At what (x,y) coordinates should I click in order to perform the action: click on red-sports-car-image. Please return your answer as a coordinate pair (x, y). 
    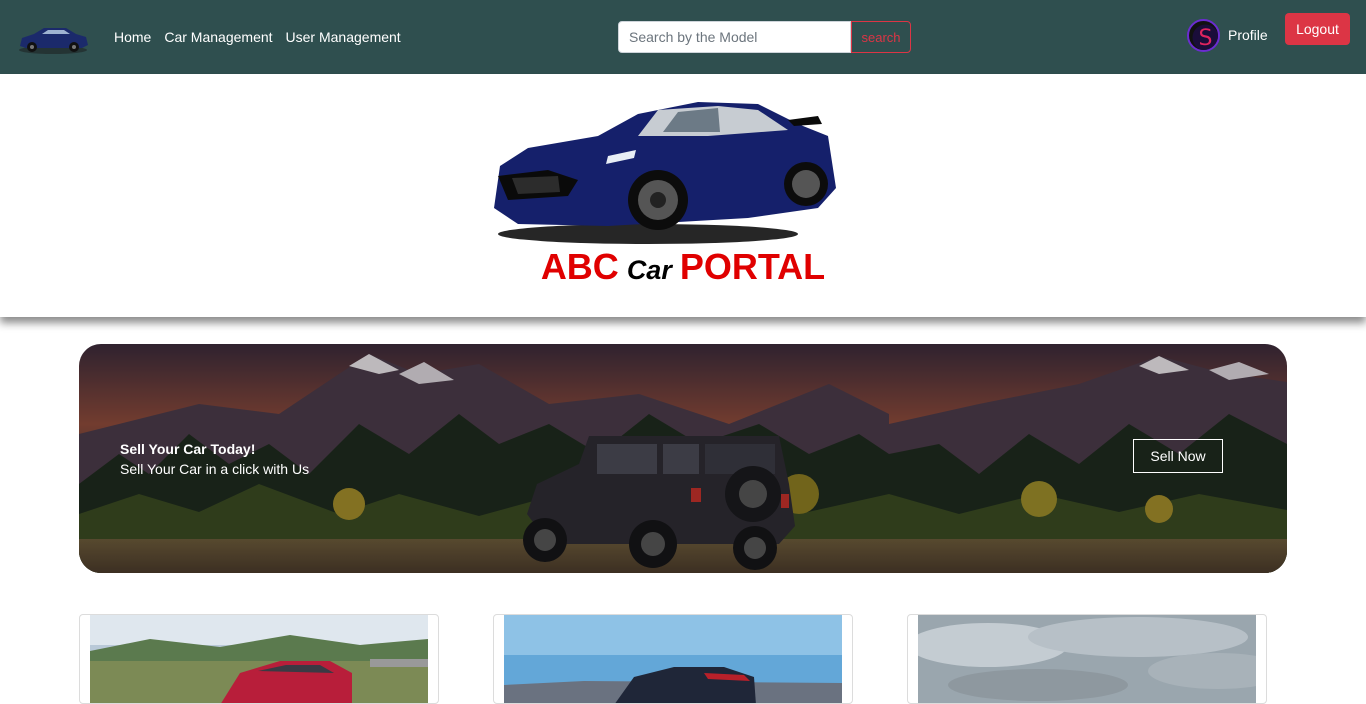
    Looking at the image, I should click on (259, 659).